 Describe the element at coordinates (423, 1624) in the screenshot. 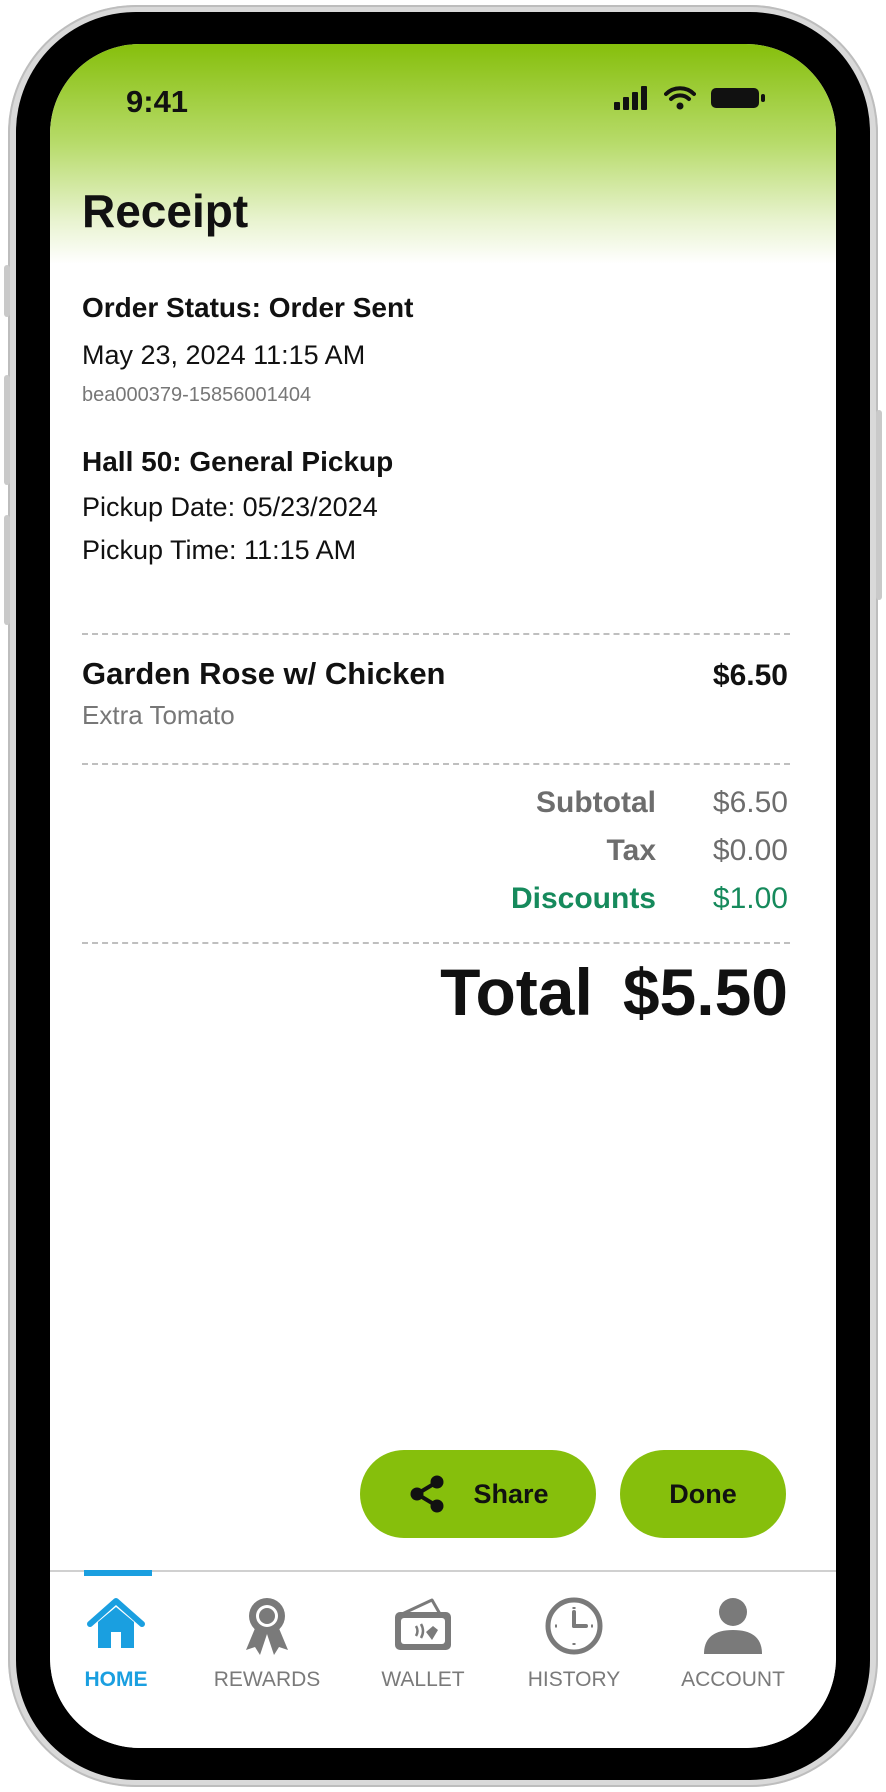

I see `wallet-icon` at that location.